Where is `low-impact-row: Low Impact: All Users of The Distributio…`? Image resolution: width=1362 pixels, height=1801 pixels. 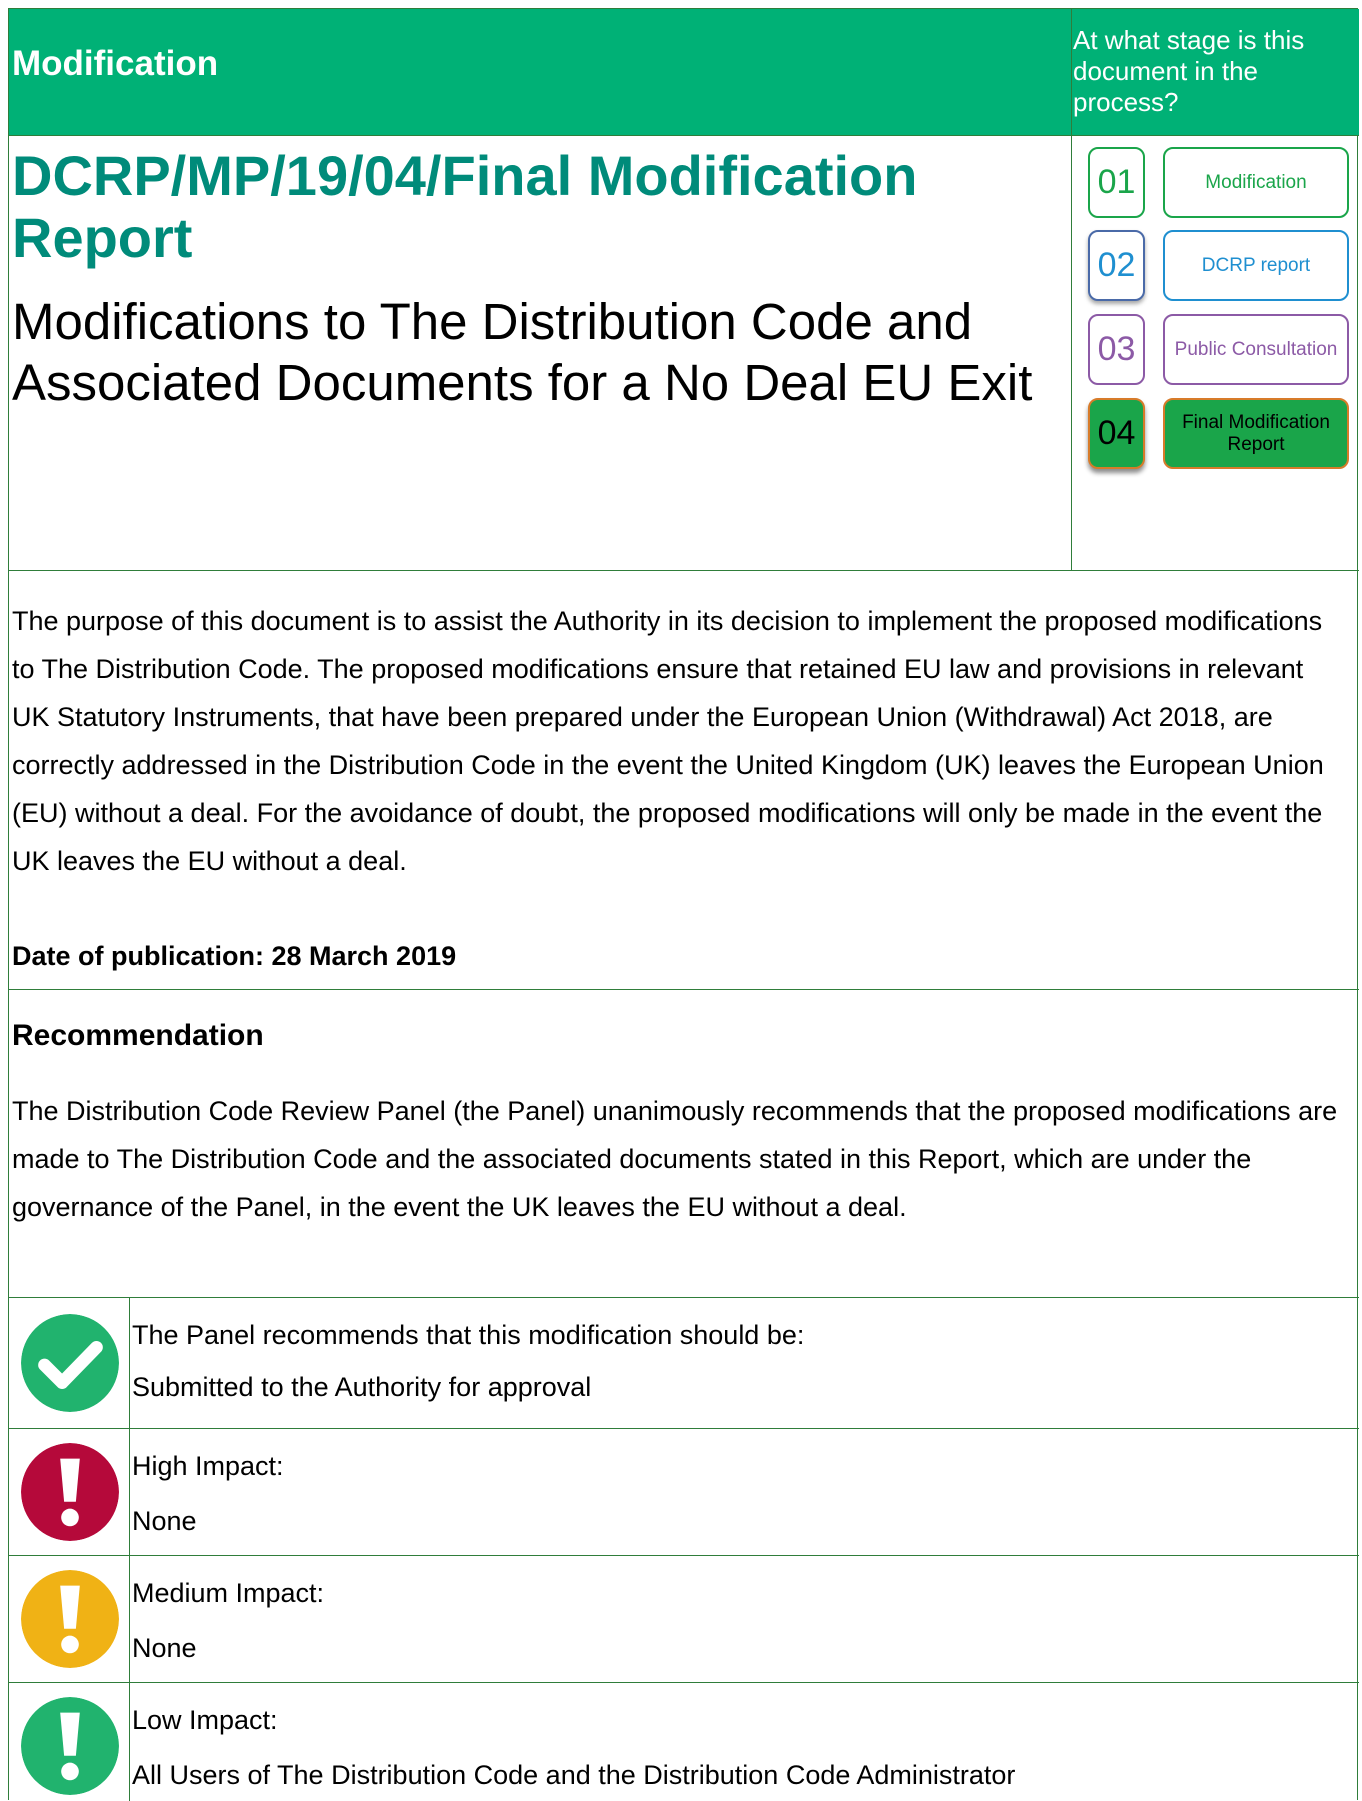 low-impact-row: Low Impact: All Users of The Distributio… is located at coordinates (684, 1741).